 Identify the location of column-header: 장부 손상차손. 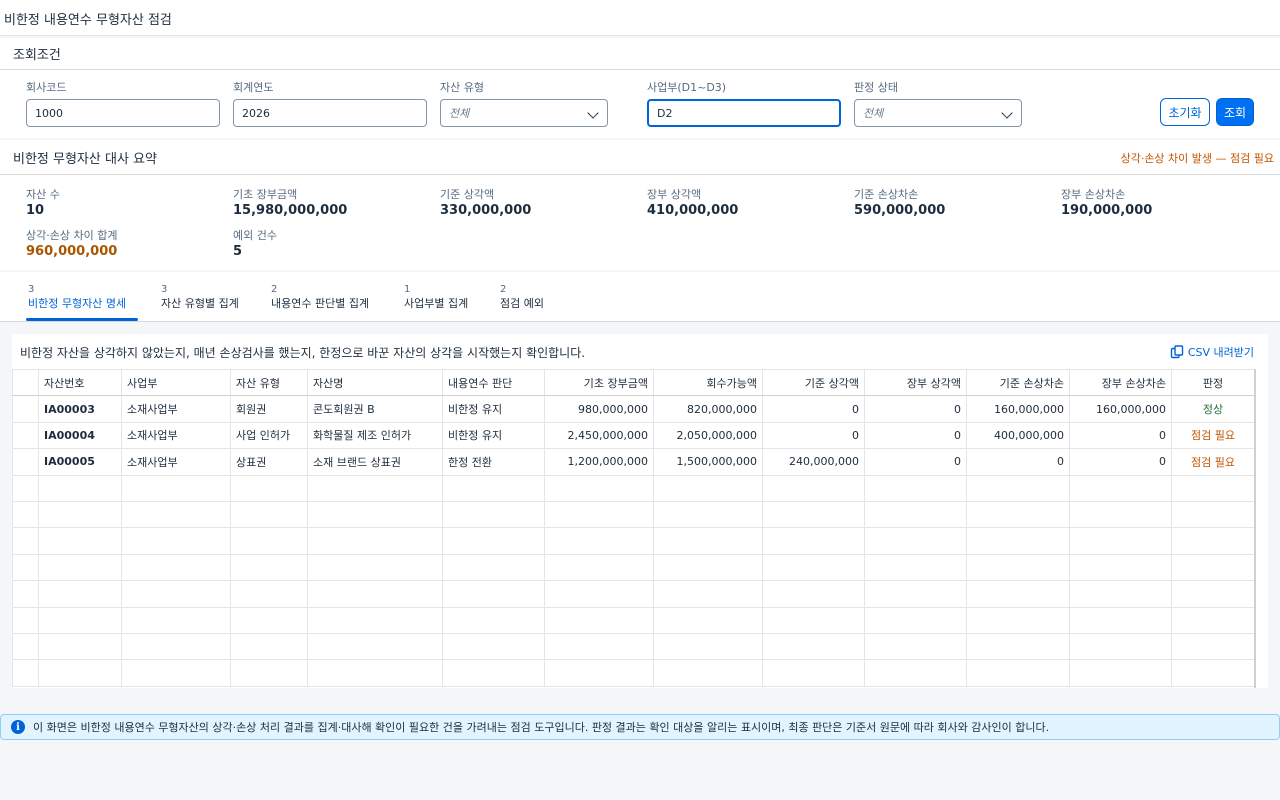
(1120, 382).